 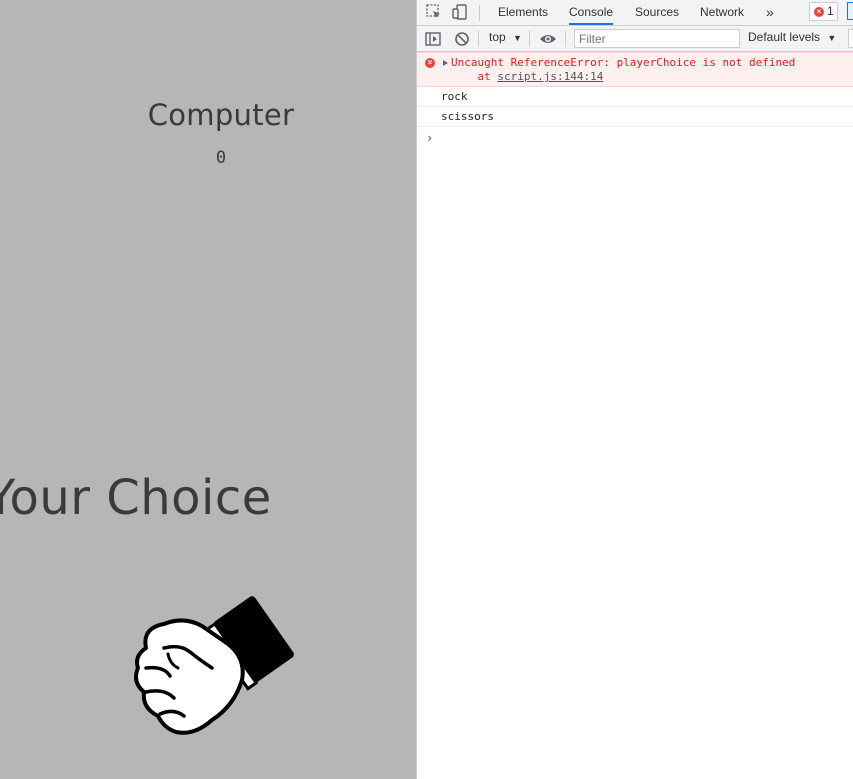 What do you see at coordinates (221, 158) in the screenshot?
I see `computer-score: 0` at bounding box center [221, 158].